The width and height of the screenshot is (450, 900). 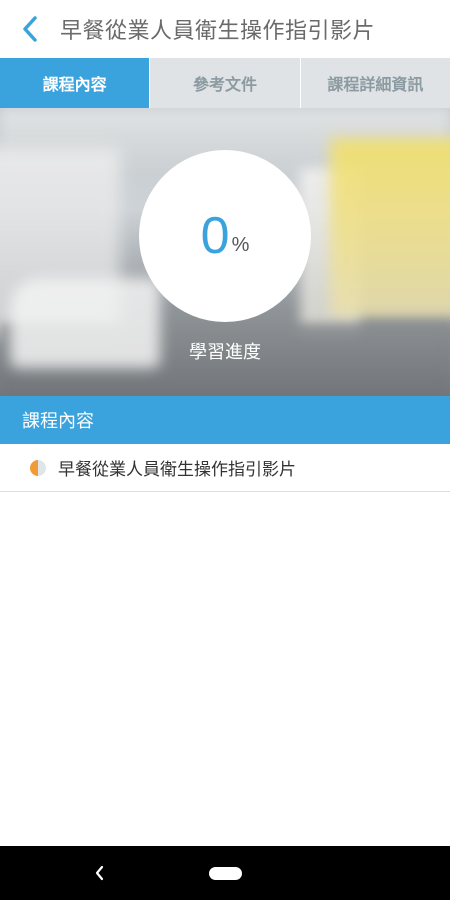 I want to click on half-progress-icon, so click(x=38, y=467).